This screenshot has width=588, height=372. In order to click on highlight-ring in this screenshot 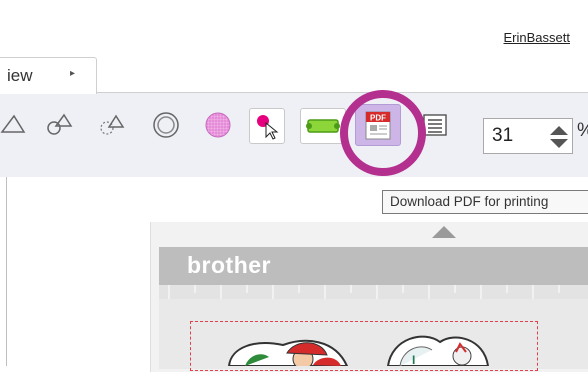, I will do `click(383, 133)`.